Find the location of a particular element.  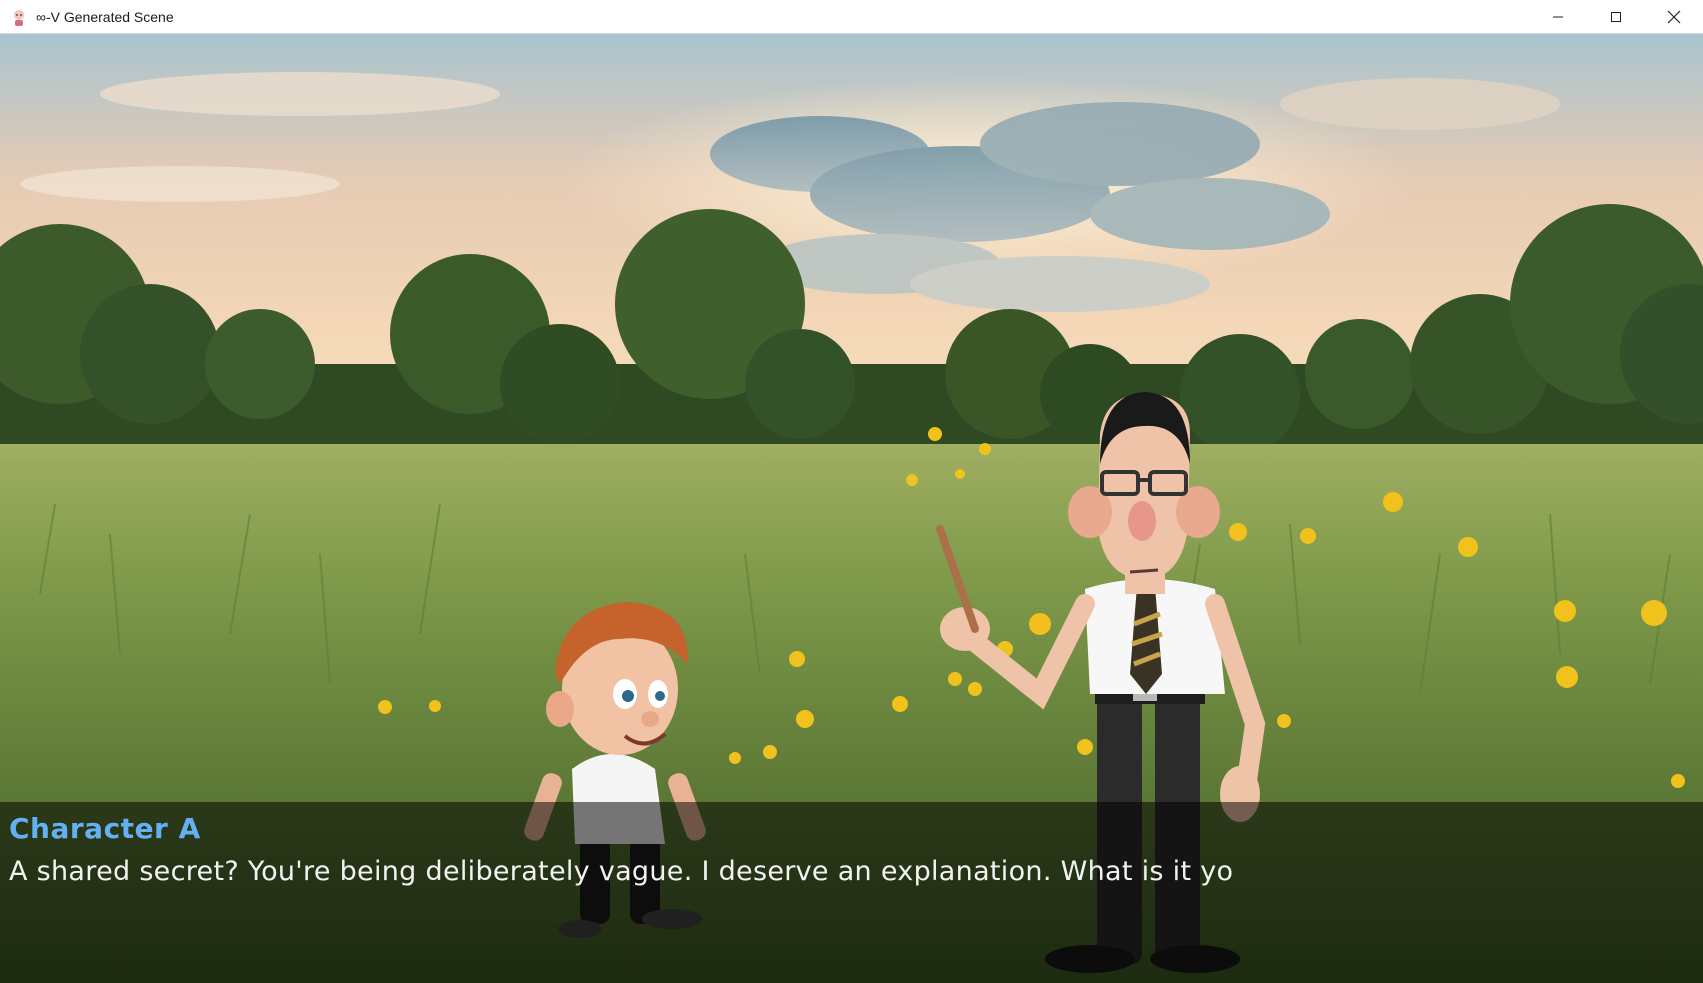

minimize-icon is located at coordinates (1558, 17).